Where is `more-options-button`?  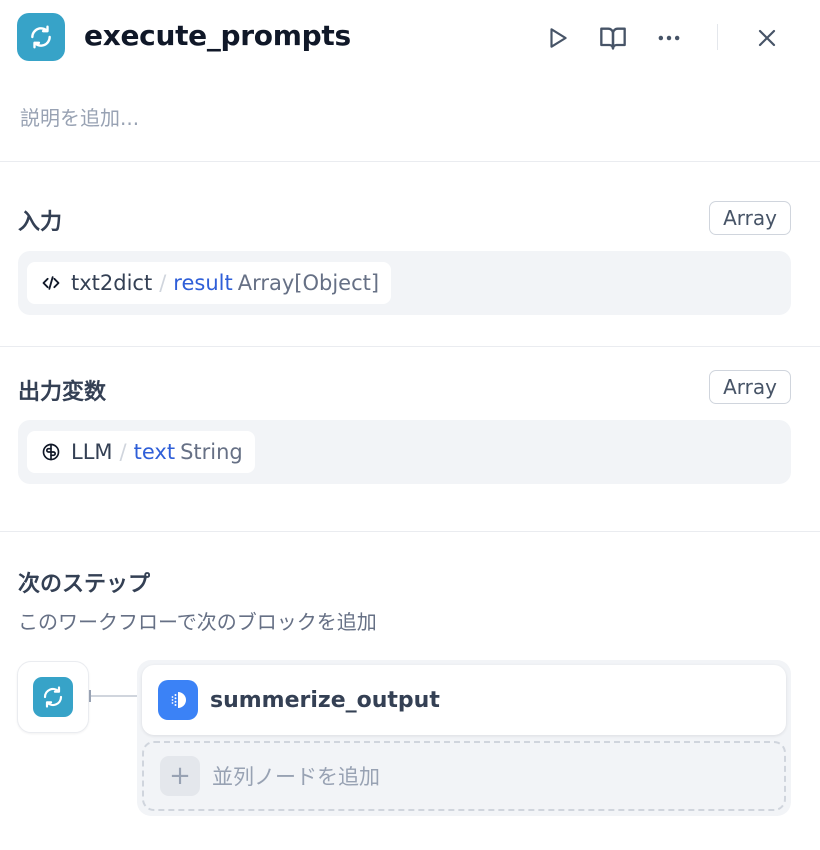 more-options-button is located at coordinates (669, 38).